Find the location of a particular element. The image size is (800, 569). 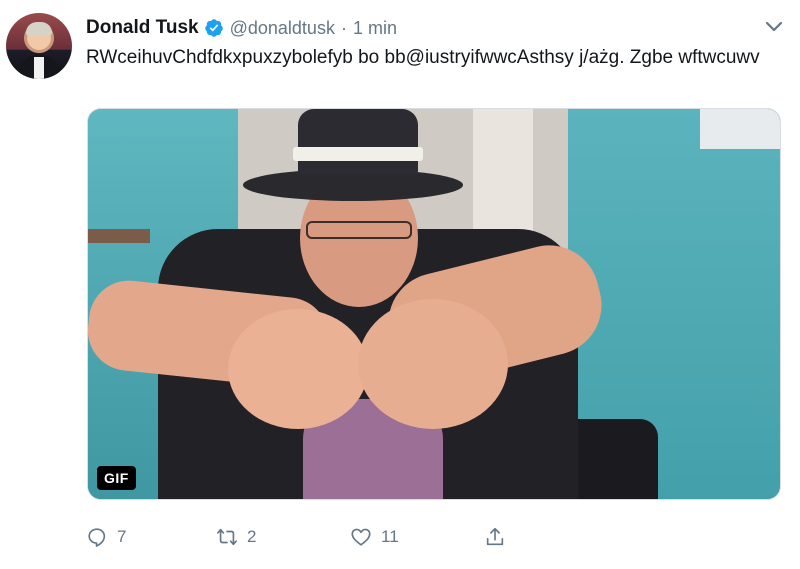

reply-button: 7 is located at coordinates (106, 537).